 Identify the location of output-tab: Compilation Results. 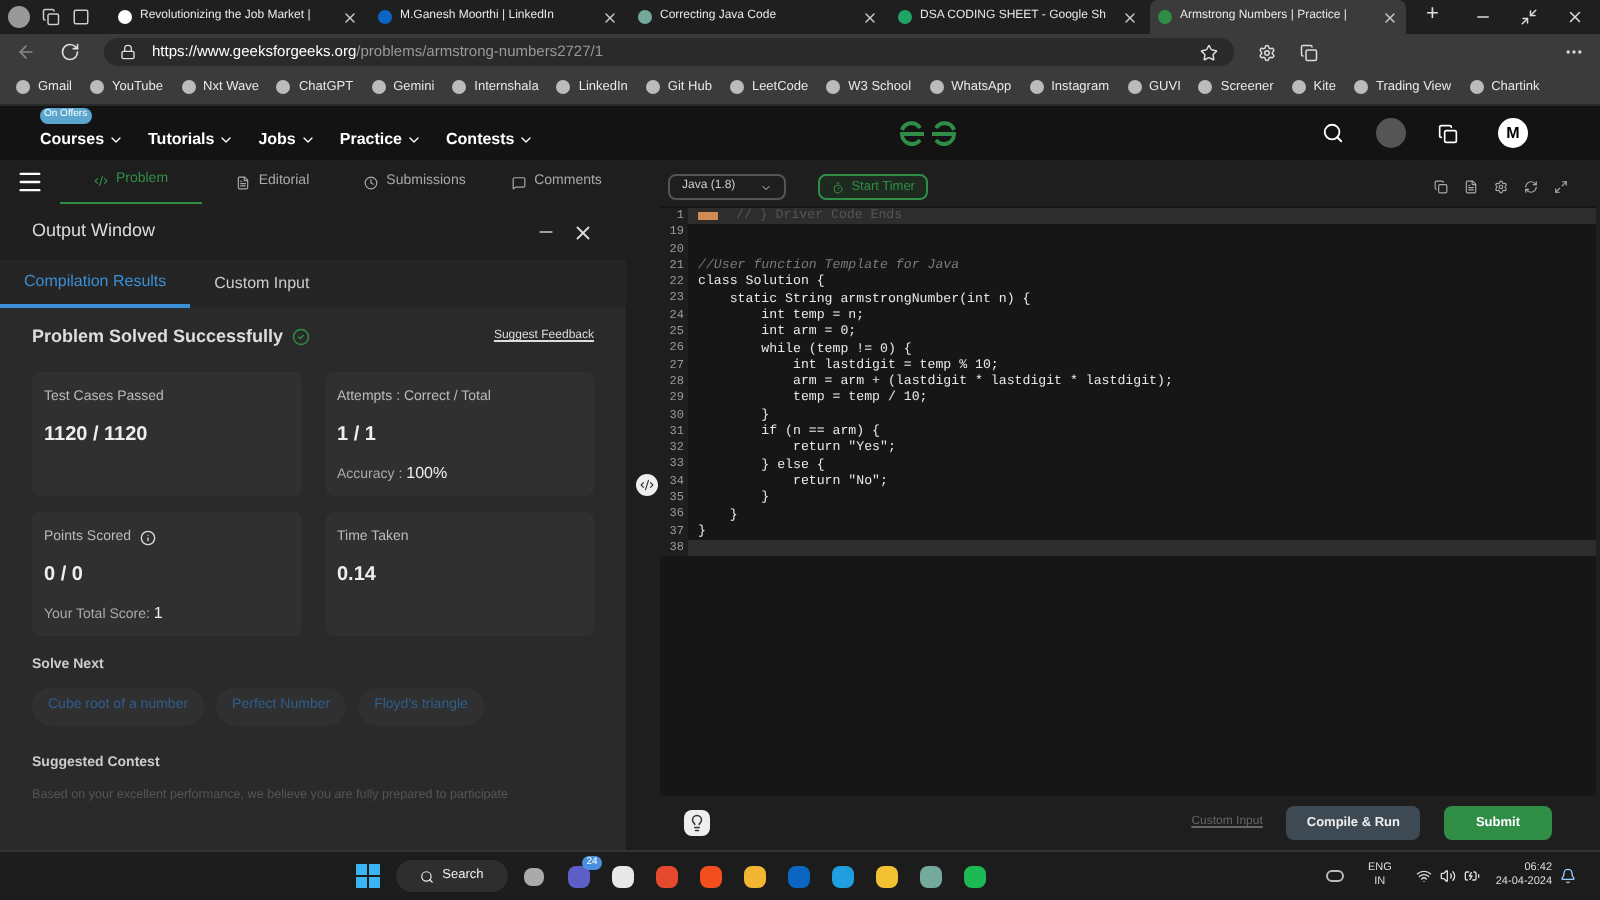
(95, 284).